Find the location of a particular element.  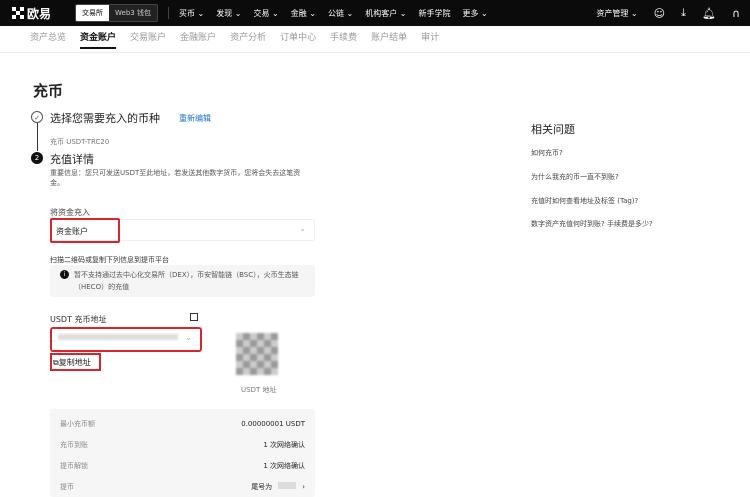

okx-logo-icon is located at coordinates (18, 13).